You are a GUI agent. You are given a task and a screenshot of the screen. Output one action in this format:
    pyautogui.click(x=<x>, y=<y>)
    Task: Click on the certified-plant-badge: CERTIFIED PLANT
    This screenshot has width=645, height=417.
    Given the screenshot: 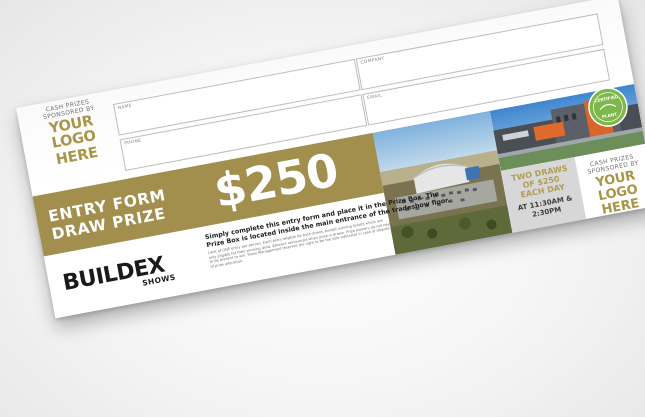 What is the action you would take?
    pyautogui.click(x=608, y=107)
    